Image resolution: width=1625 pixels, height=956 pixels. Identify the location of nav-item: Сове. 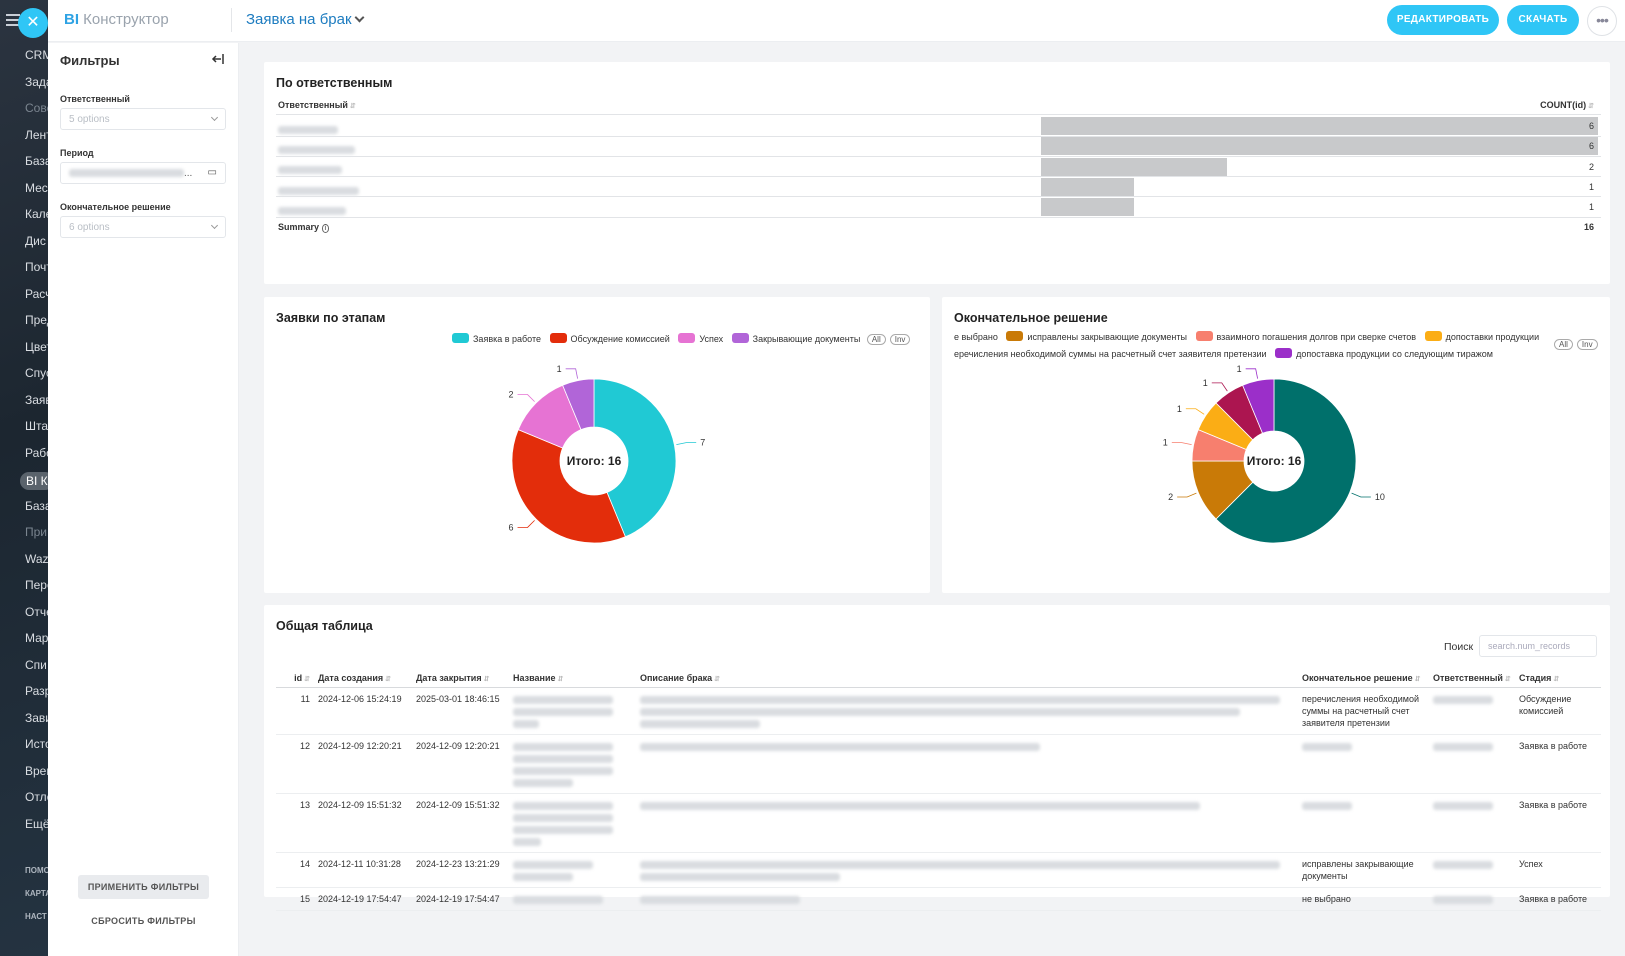
(36, 108).